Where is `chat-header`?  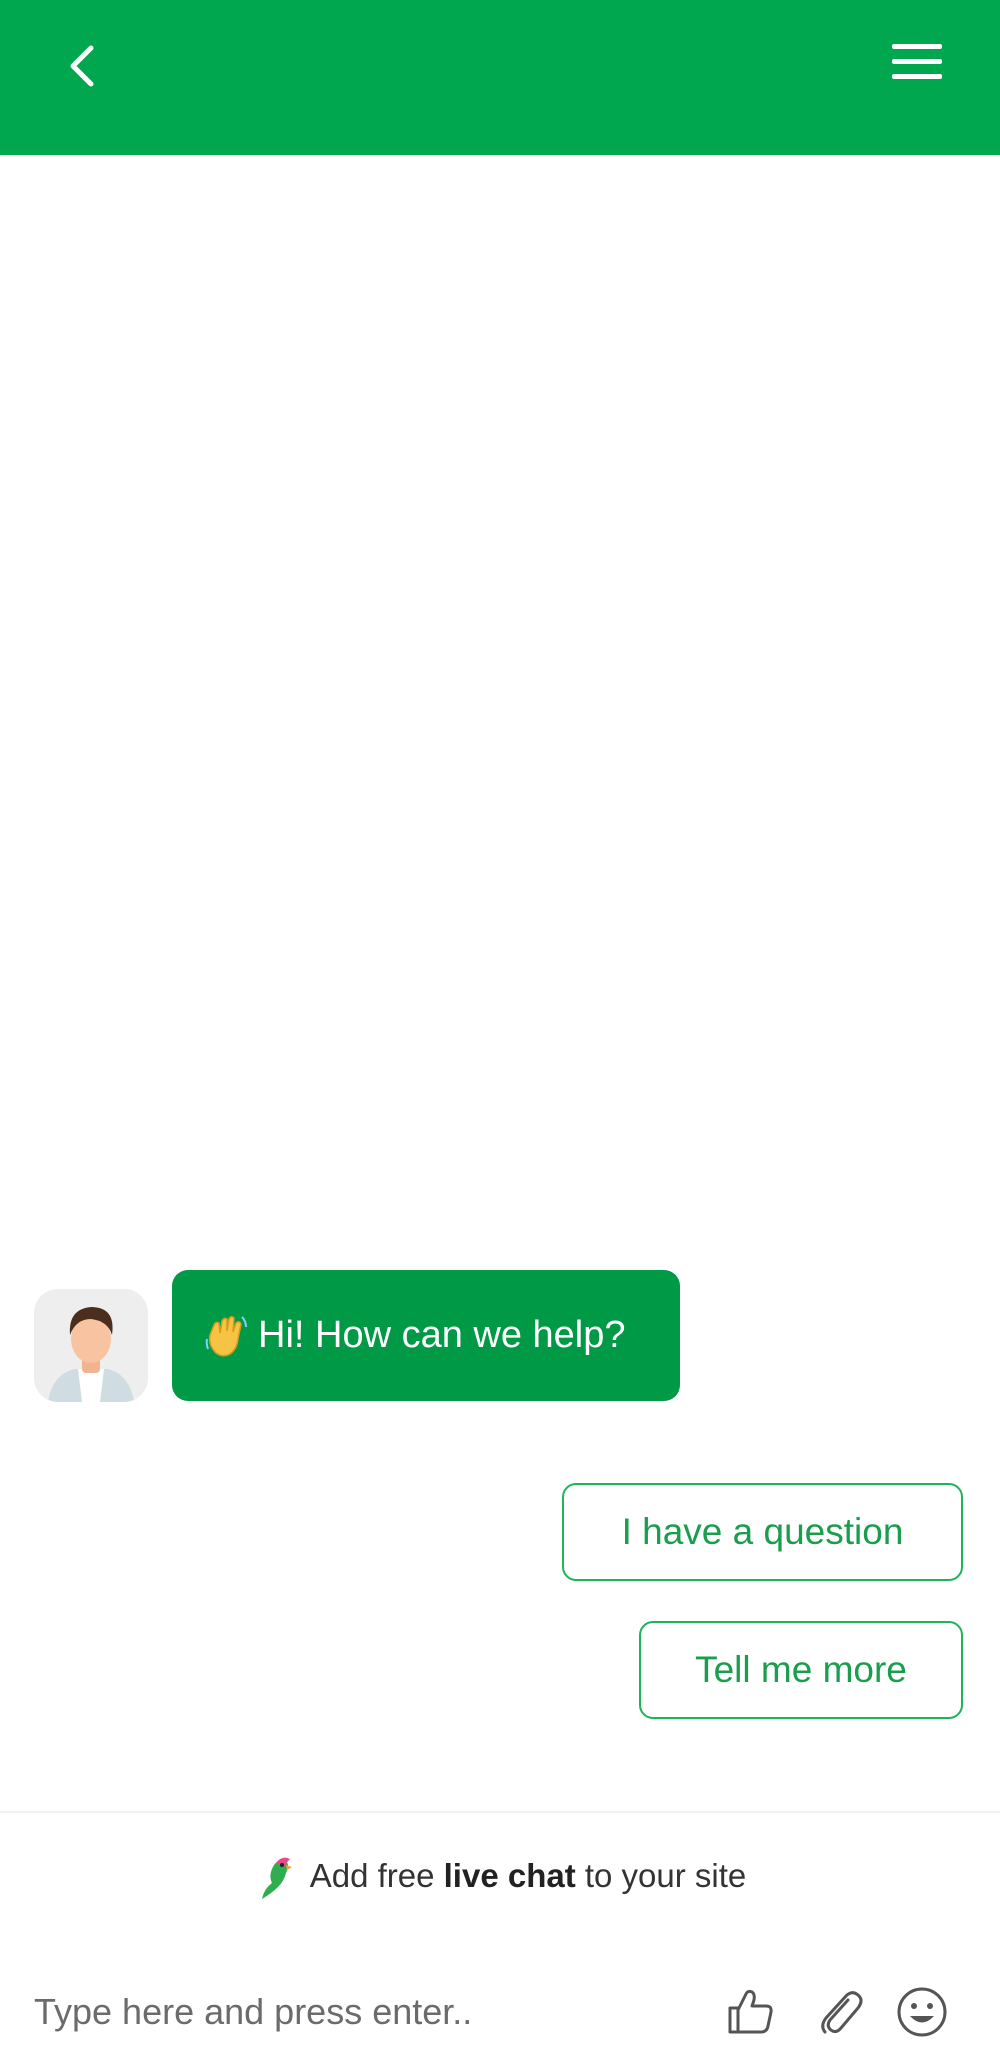 chat-header is located at coordinates (500, 77).